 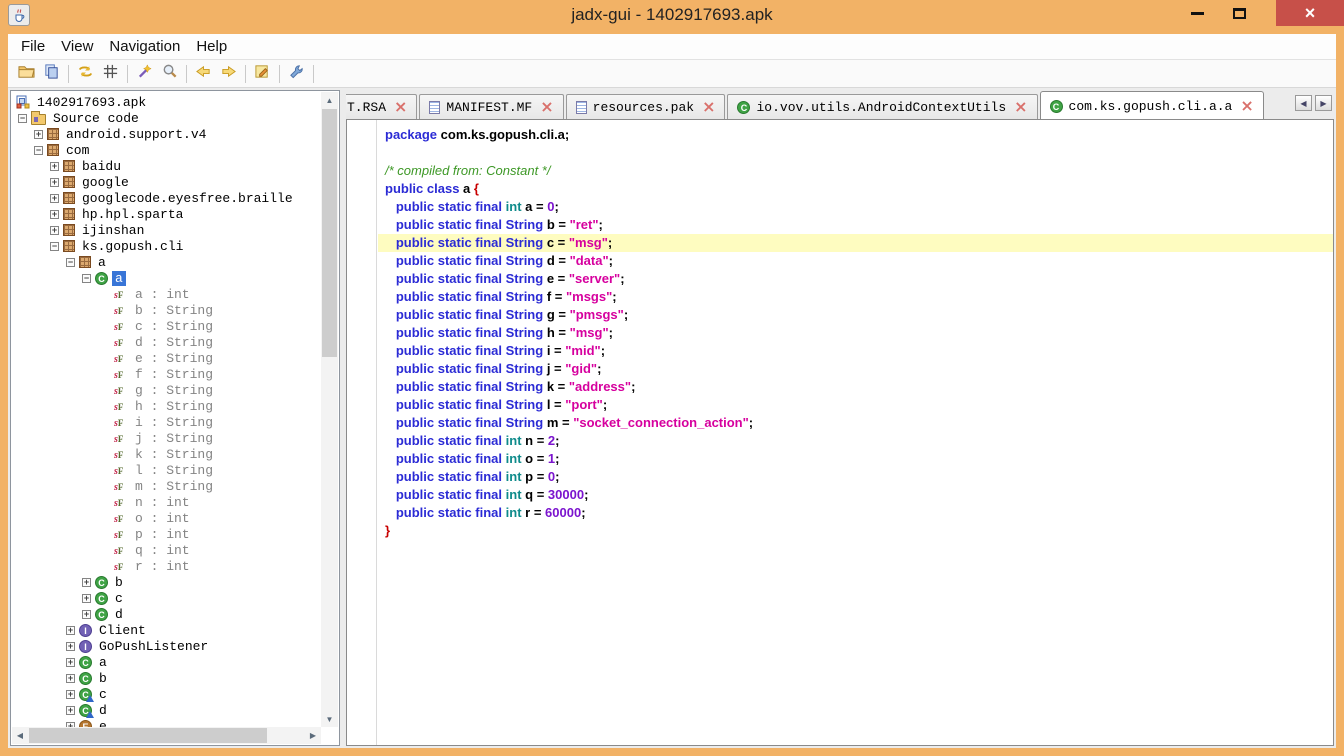 I want to click on tree-node-b-string: sF b : String, so click(x=166, y=310).